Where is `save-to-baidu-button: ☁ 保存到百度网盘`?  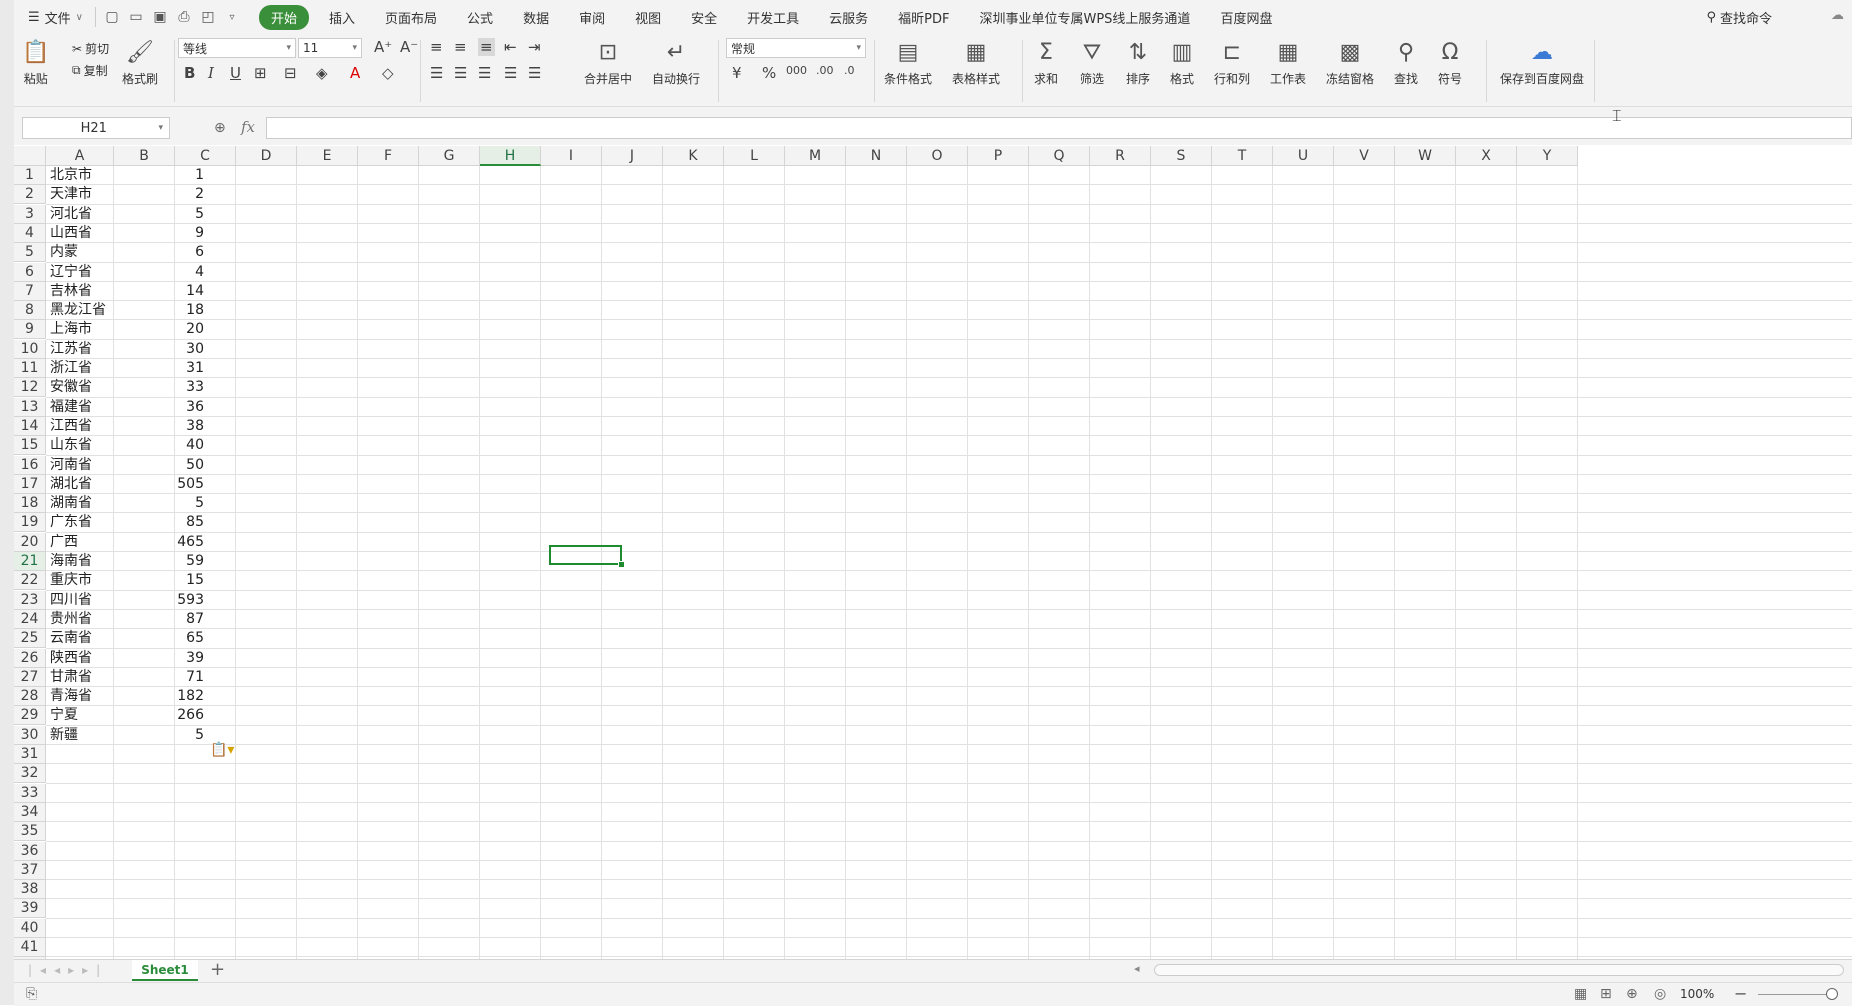 save-to-baidu-button: ☁ 保存到百度网盘 is located at coordinates (1542, 62).